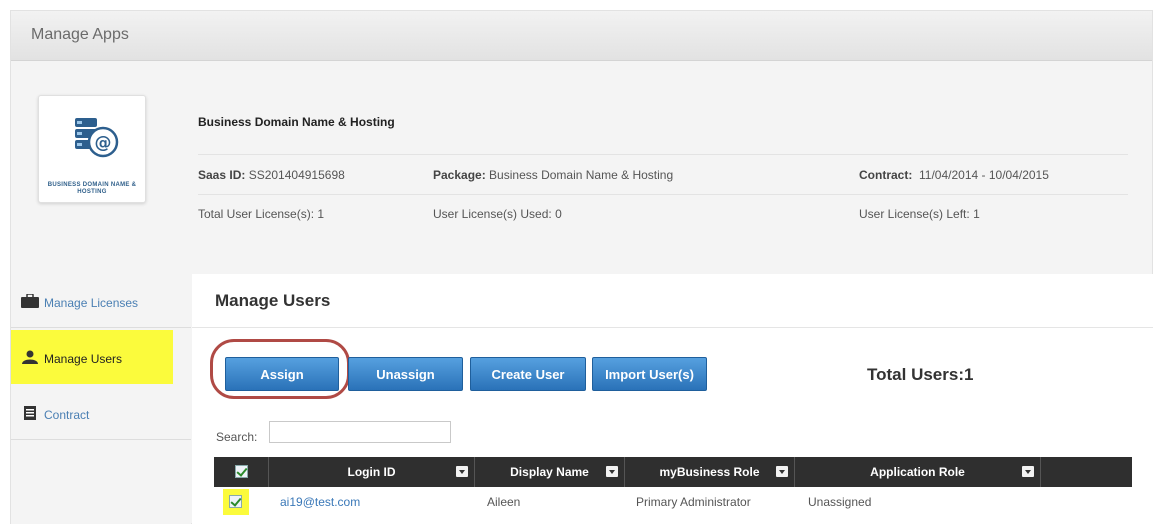 The image size is (1153, 524). What do you see at coordinates (237, 437) in the screenshot?
I see `search-label: Search:` at bounding box center [237, 437].